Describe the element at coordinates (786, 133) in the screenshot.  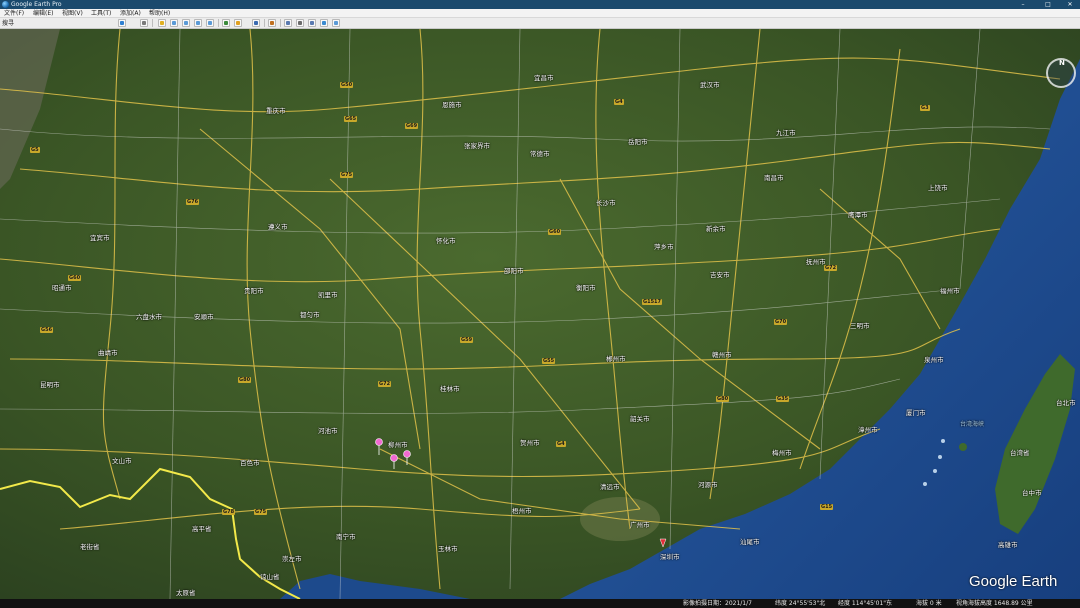
I see `map-label: 九江市` at that location.